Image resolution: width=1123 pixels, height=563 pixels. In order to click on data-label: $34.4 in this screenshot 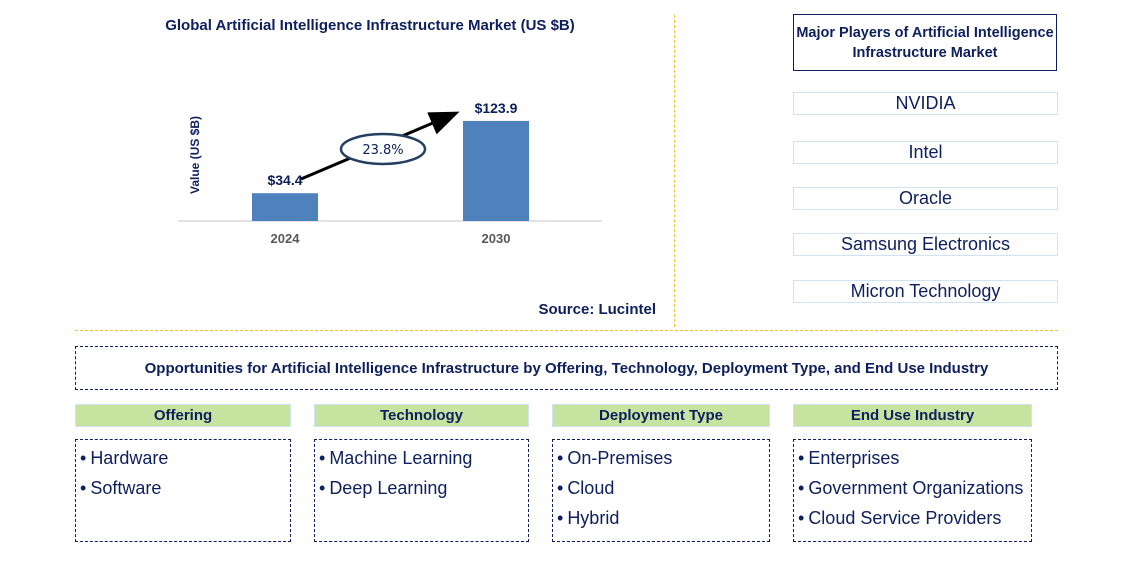, I will do `click(284, 180)`.